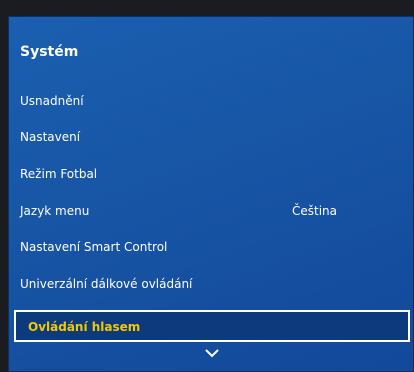 The width and height of the screenshot is (414, 372). What do you see at coordinates (210, 174) in the screenshot?
I see `menu-item-rezim-fotbal: Režim Fotbal` at bounding box center [210, 174].